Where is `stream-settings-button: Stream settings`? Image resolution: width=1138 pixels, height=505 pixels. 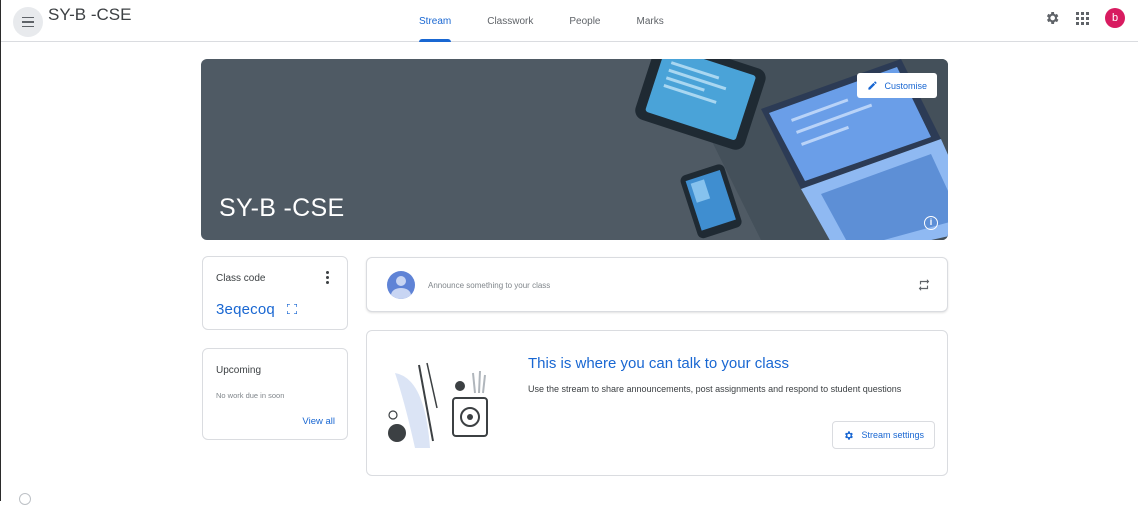
stream-settings-button: Stream settings is located at coordinates (883, 435).